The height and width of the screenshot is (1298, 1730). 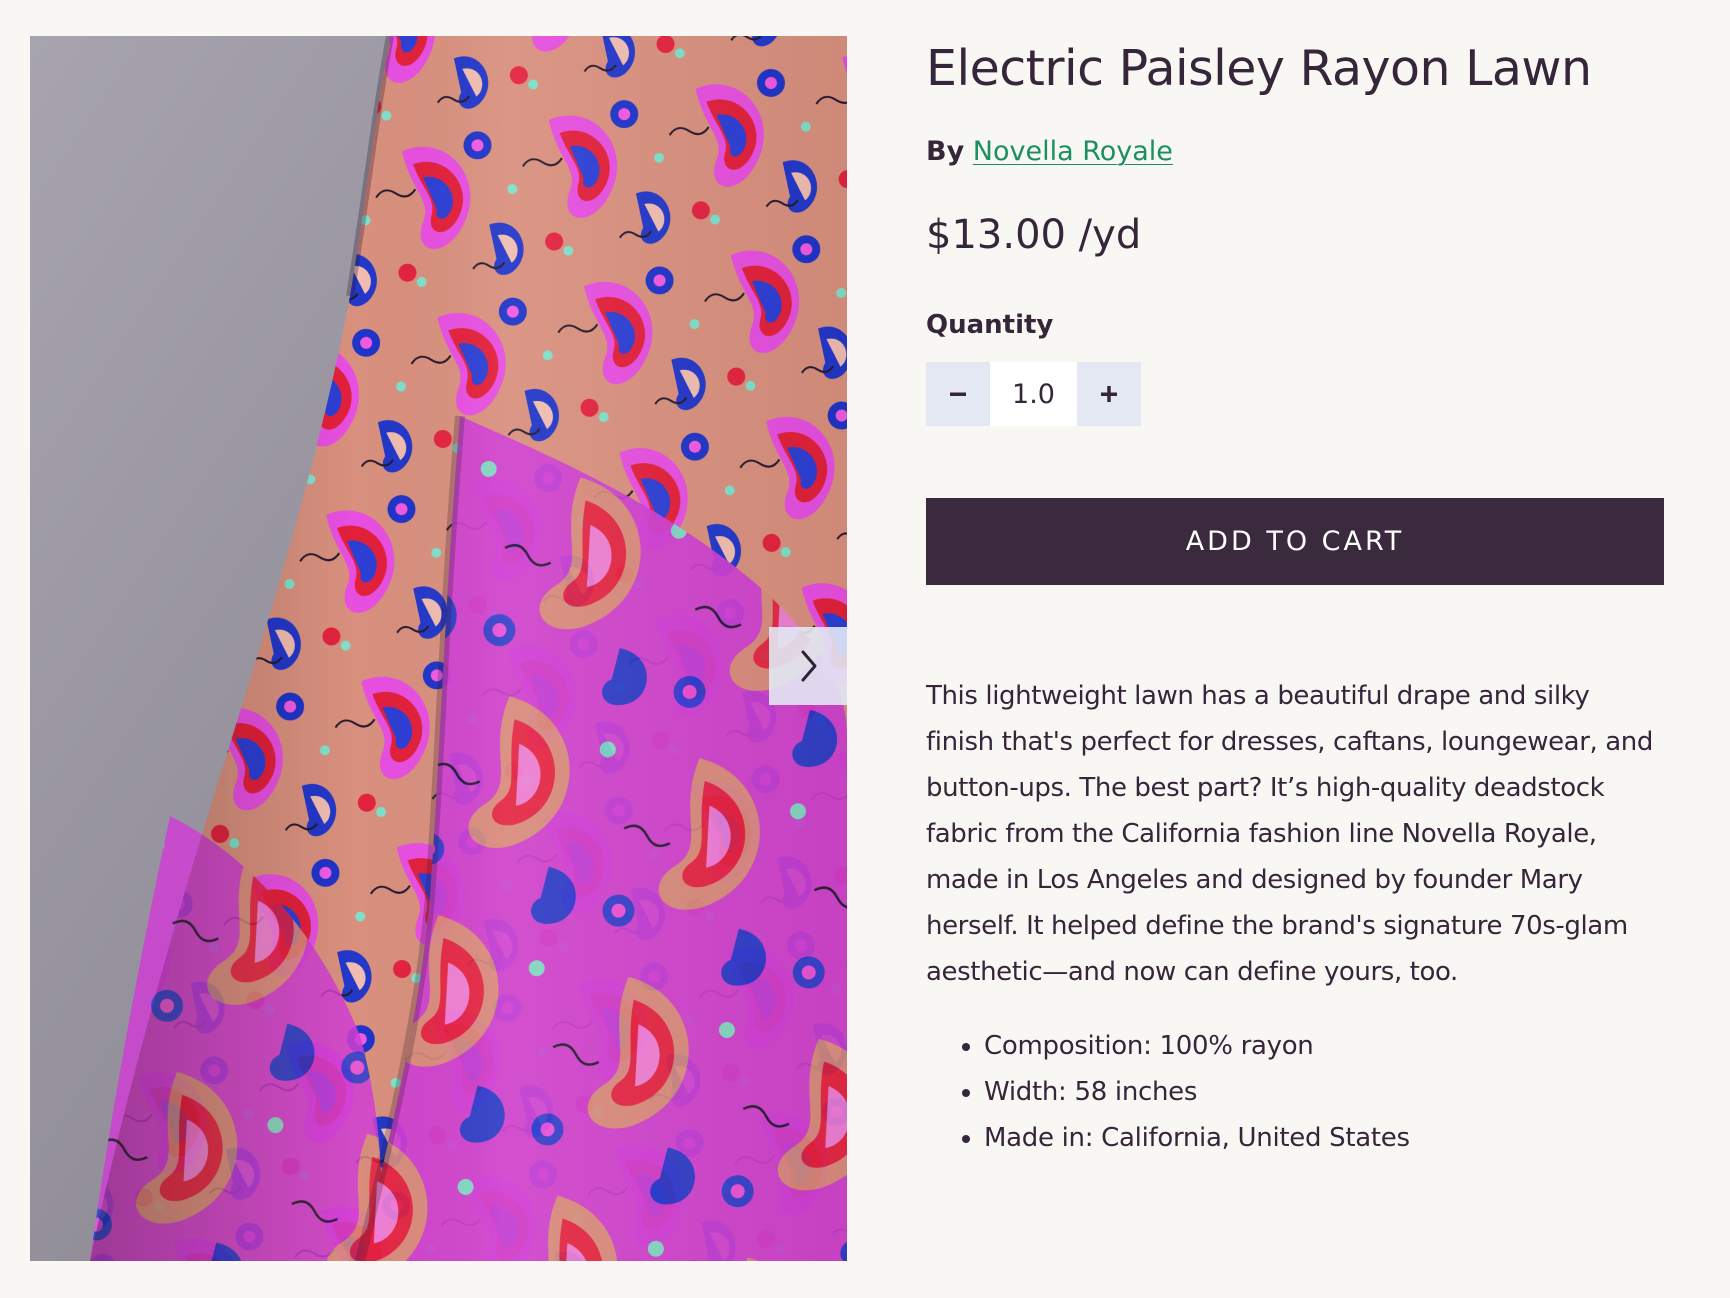 I want to click on chevron-right-icon, so click(x=809, y=666).